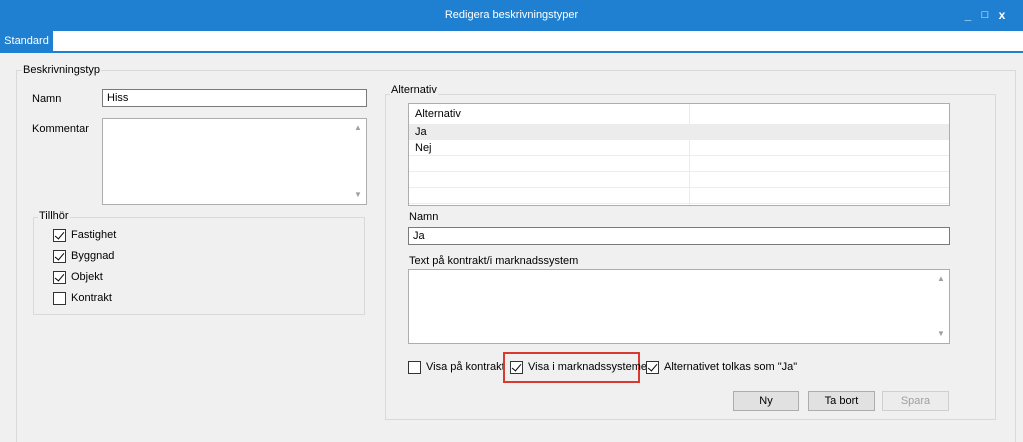 This screenshot has height=442, width=1023. I want to click on checkbox-visa-pa-kontrakt-box, so click(414, 367).